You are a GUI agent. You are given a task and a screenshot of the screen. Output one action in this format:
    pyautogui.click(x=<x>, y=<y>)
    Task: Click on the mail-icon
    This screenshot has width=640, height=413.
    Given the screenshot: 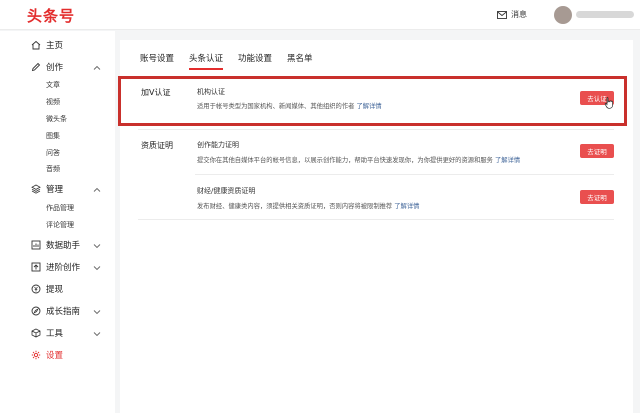 What is the action you would take?
    pyautogui.click(x=502, y=14)
    